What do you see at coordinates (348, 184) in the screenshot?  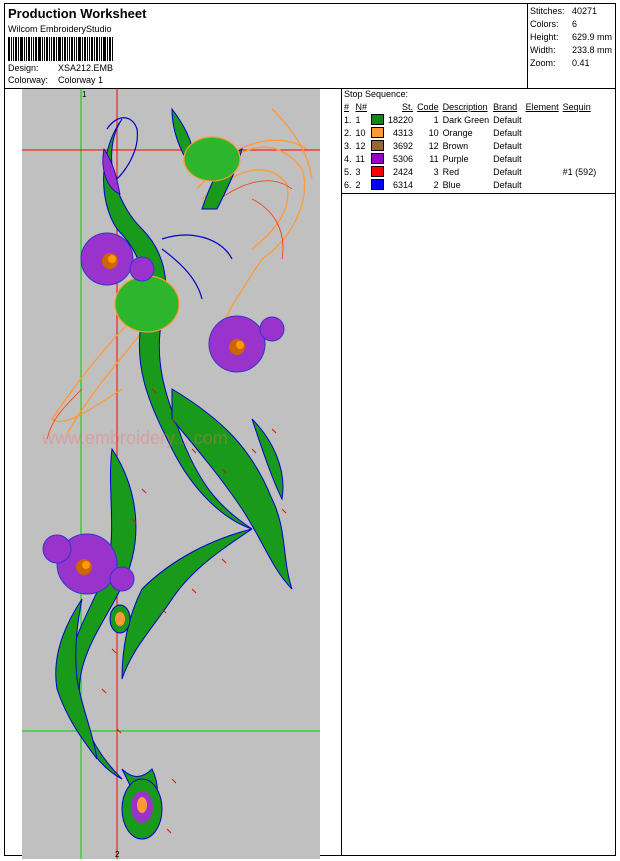 I see `row-index: 6.` at bounding box center [348, 184].